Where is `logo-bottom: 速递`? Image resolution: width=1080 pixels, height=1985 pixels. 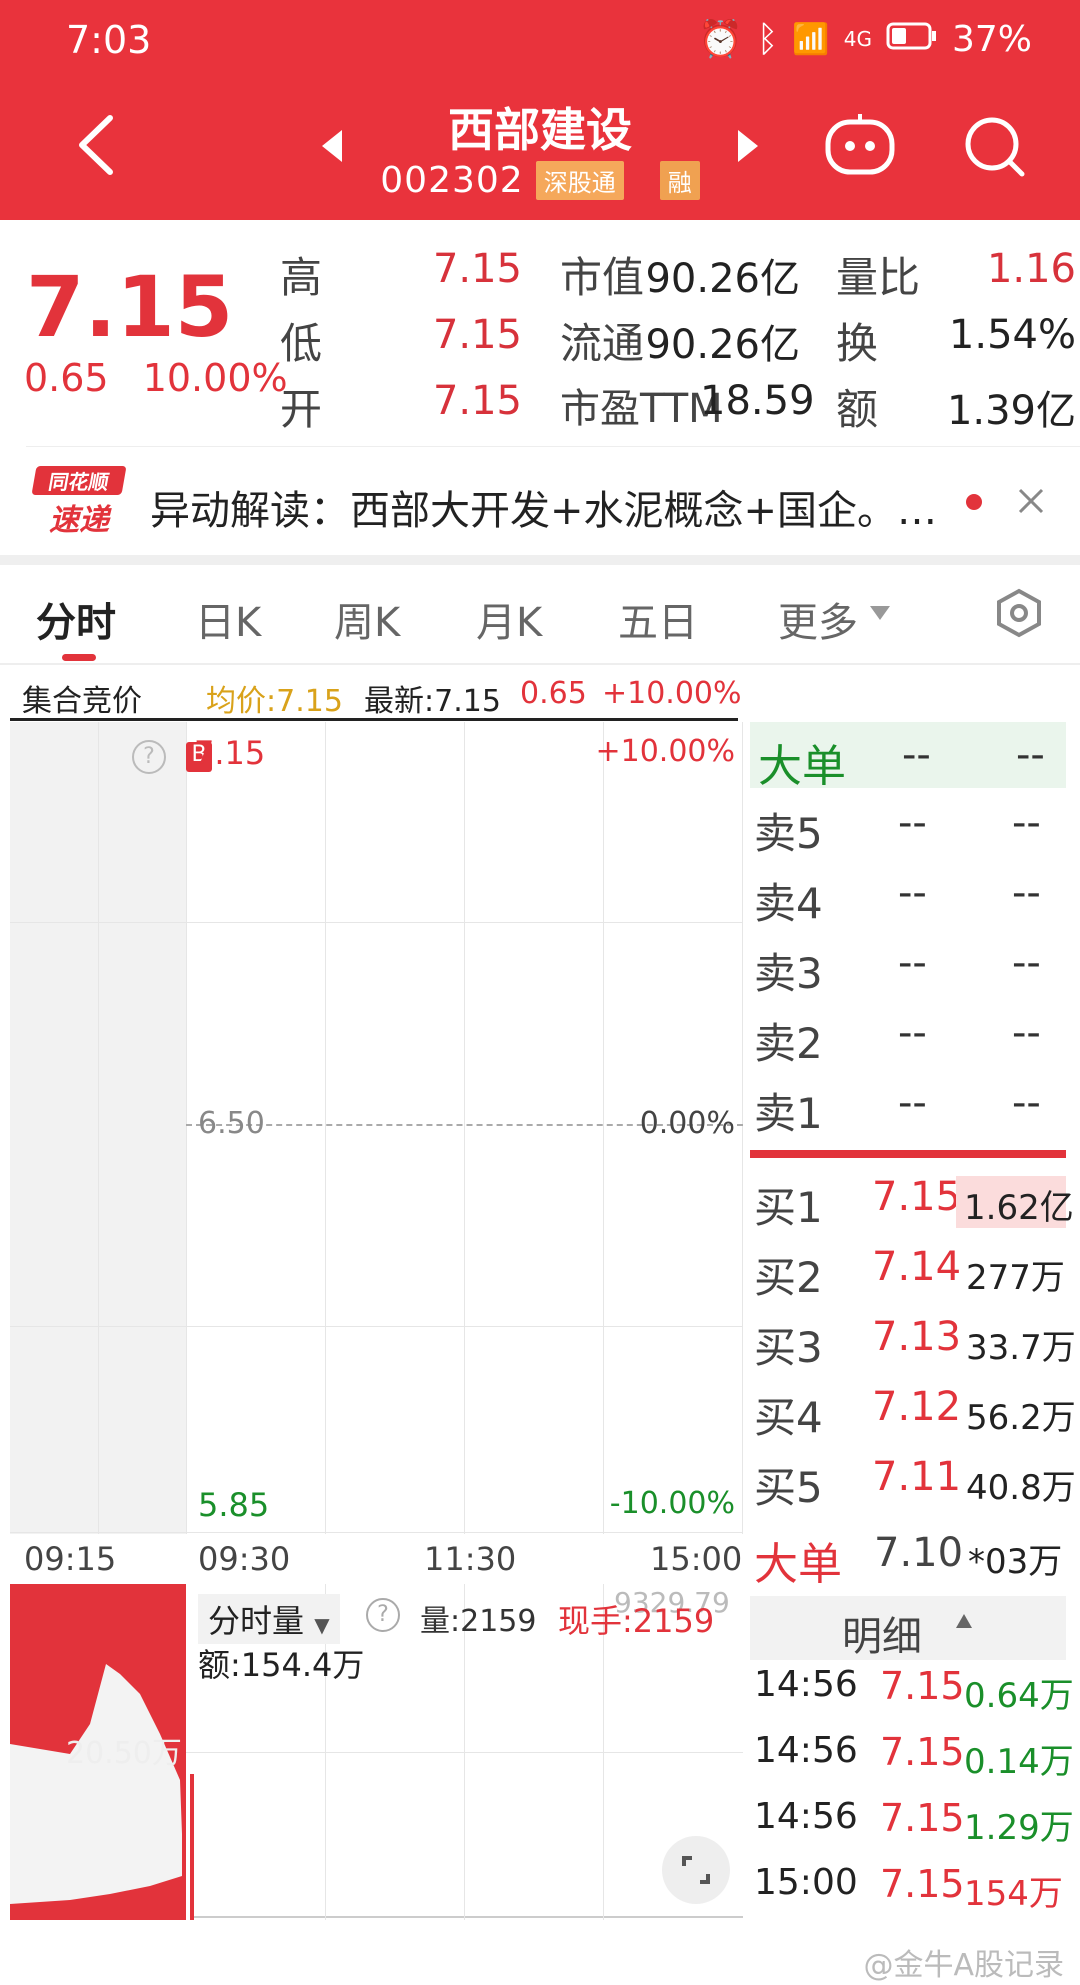 logo-bottom: 速递 is located at coordinates (79, 520).